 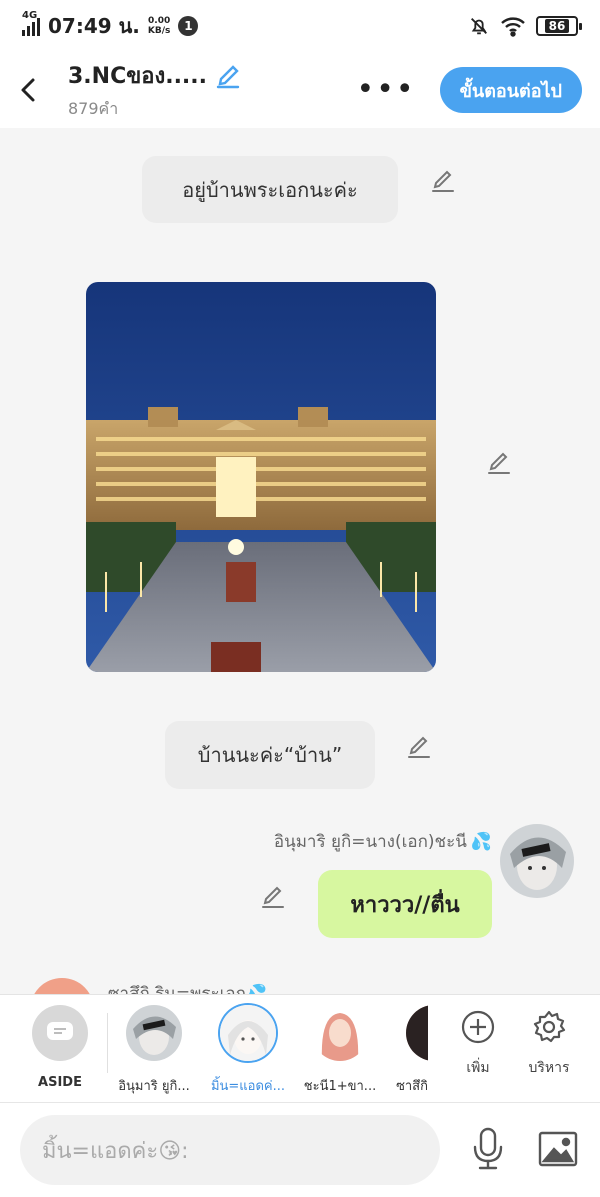 What do you see at coordinates (93, 108) in the screenshot?
I see `word-count: 879คำ` at bounding box center [93, 108].